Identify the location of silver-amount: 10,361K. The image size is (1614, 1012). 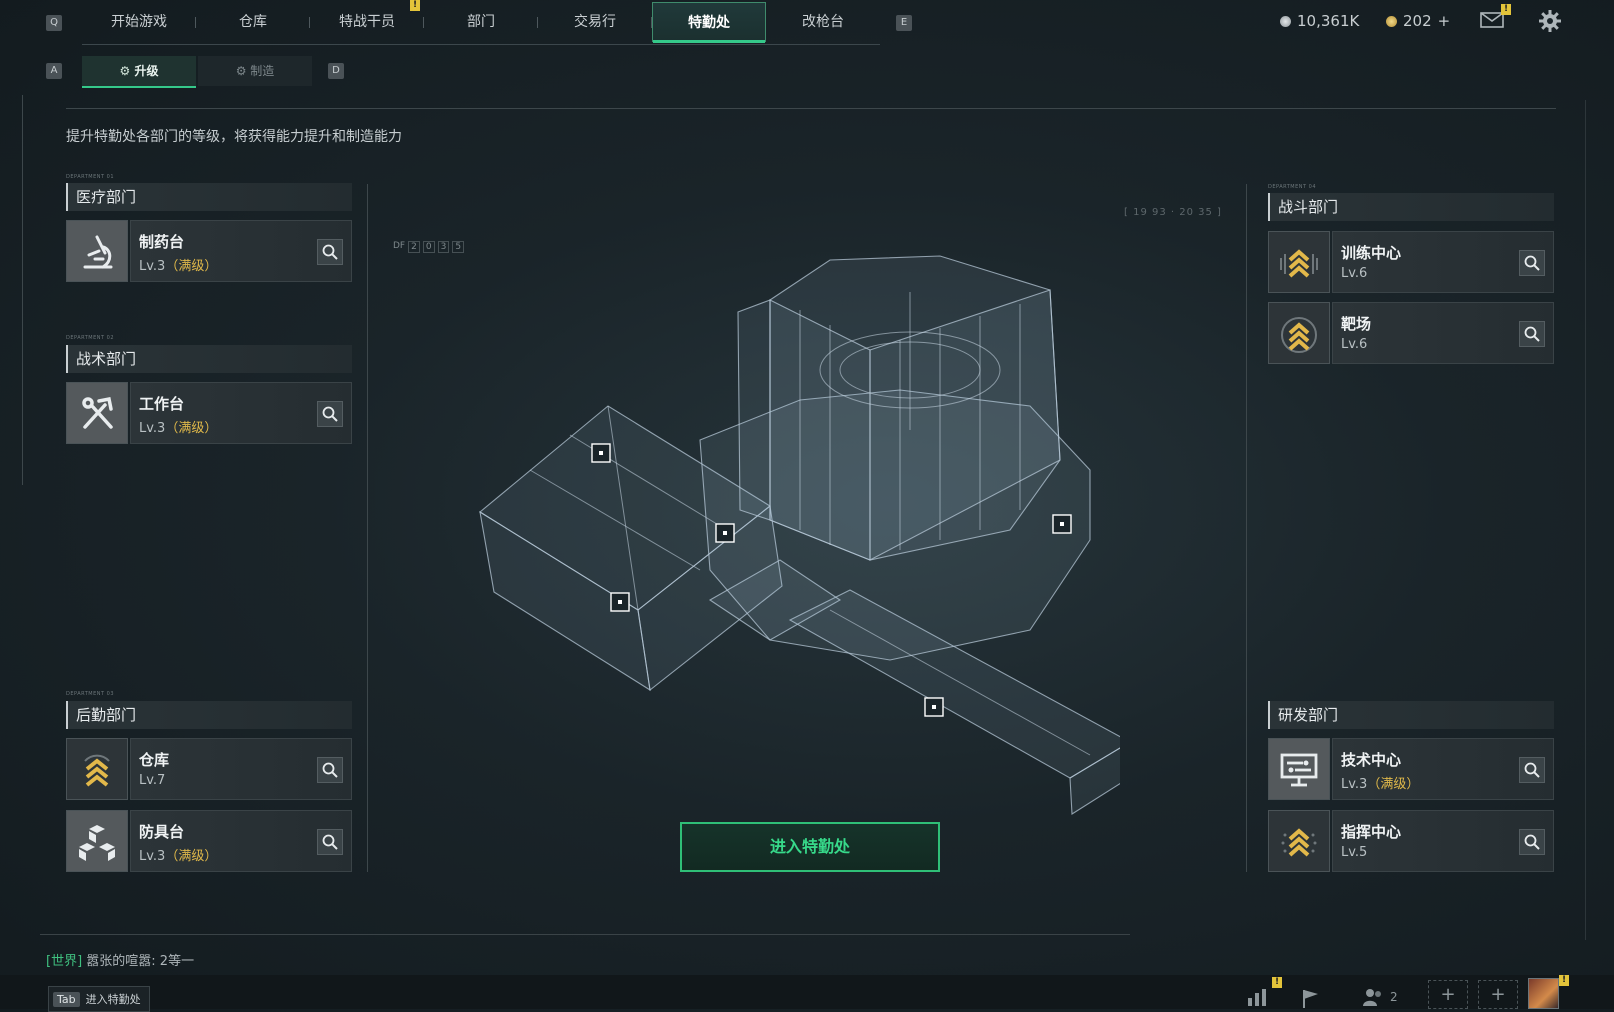
(1328, 21).